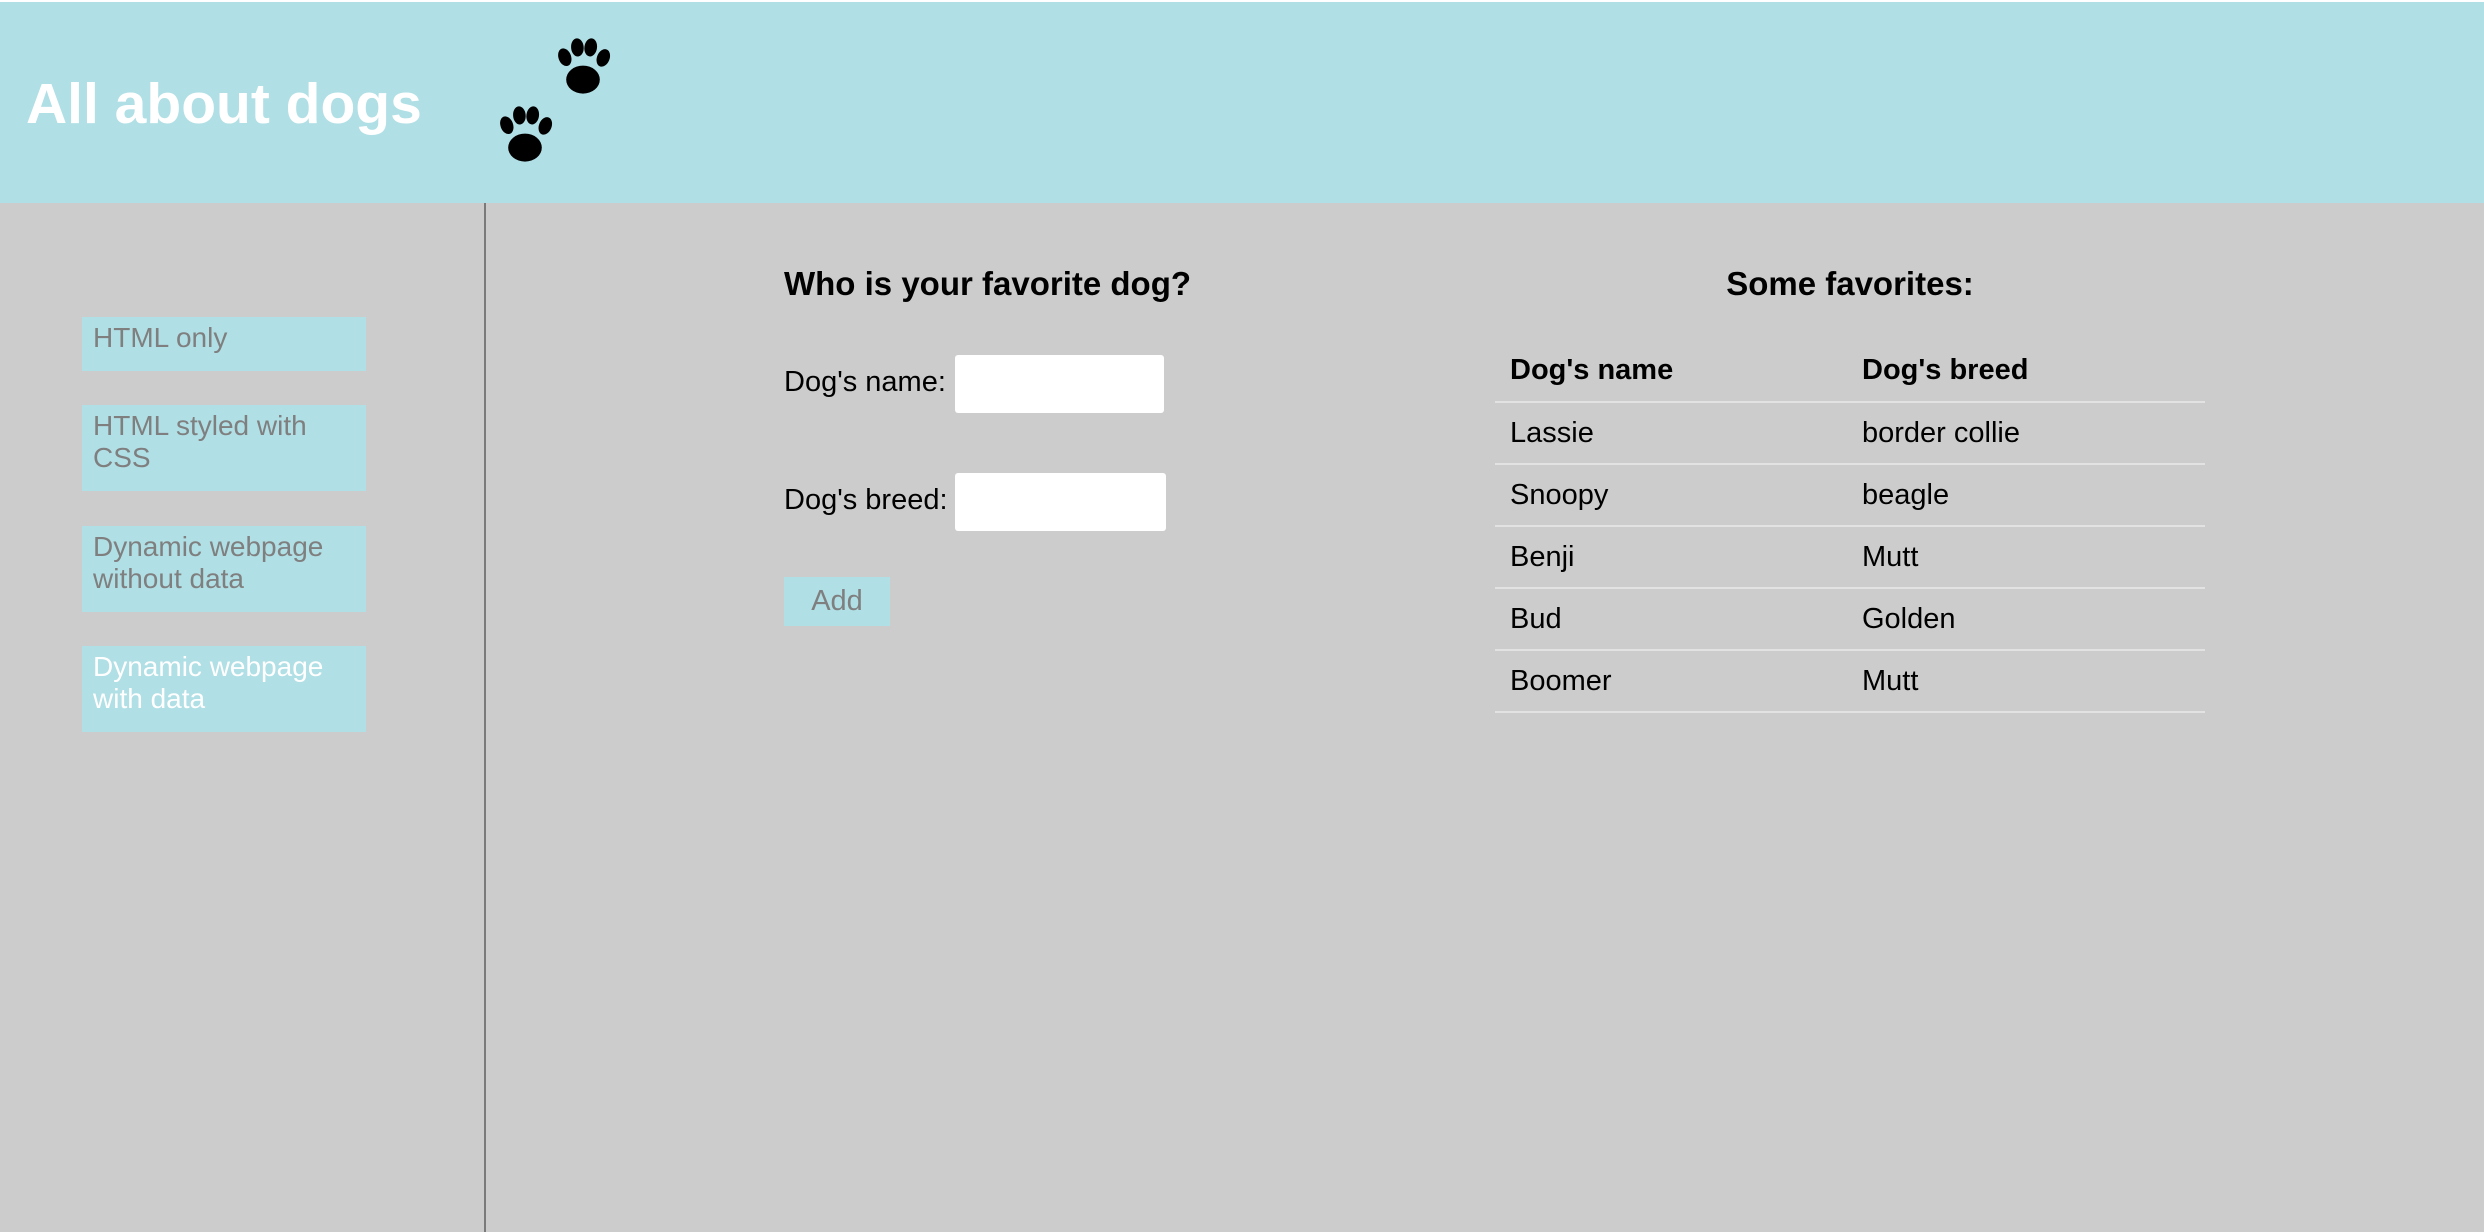  Describe the element at coordinates (200, 441) in the screenshot. I see `sidebar-item-label: HTML styled with CSS` at that location.